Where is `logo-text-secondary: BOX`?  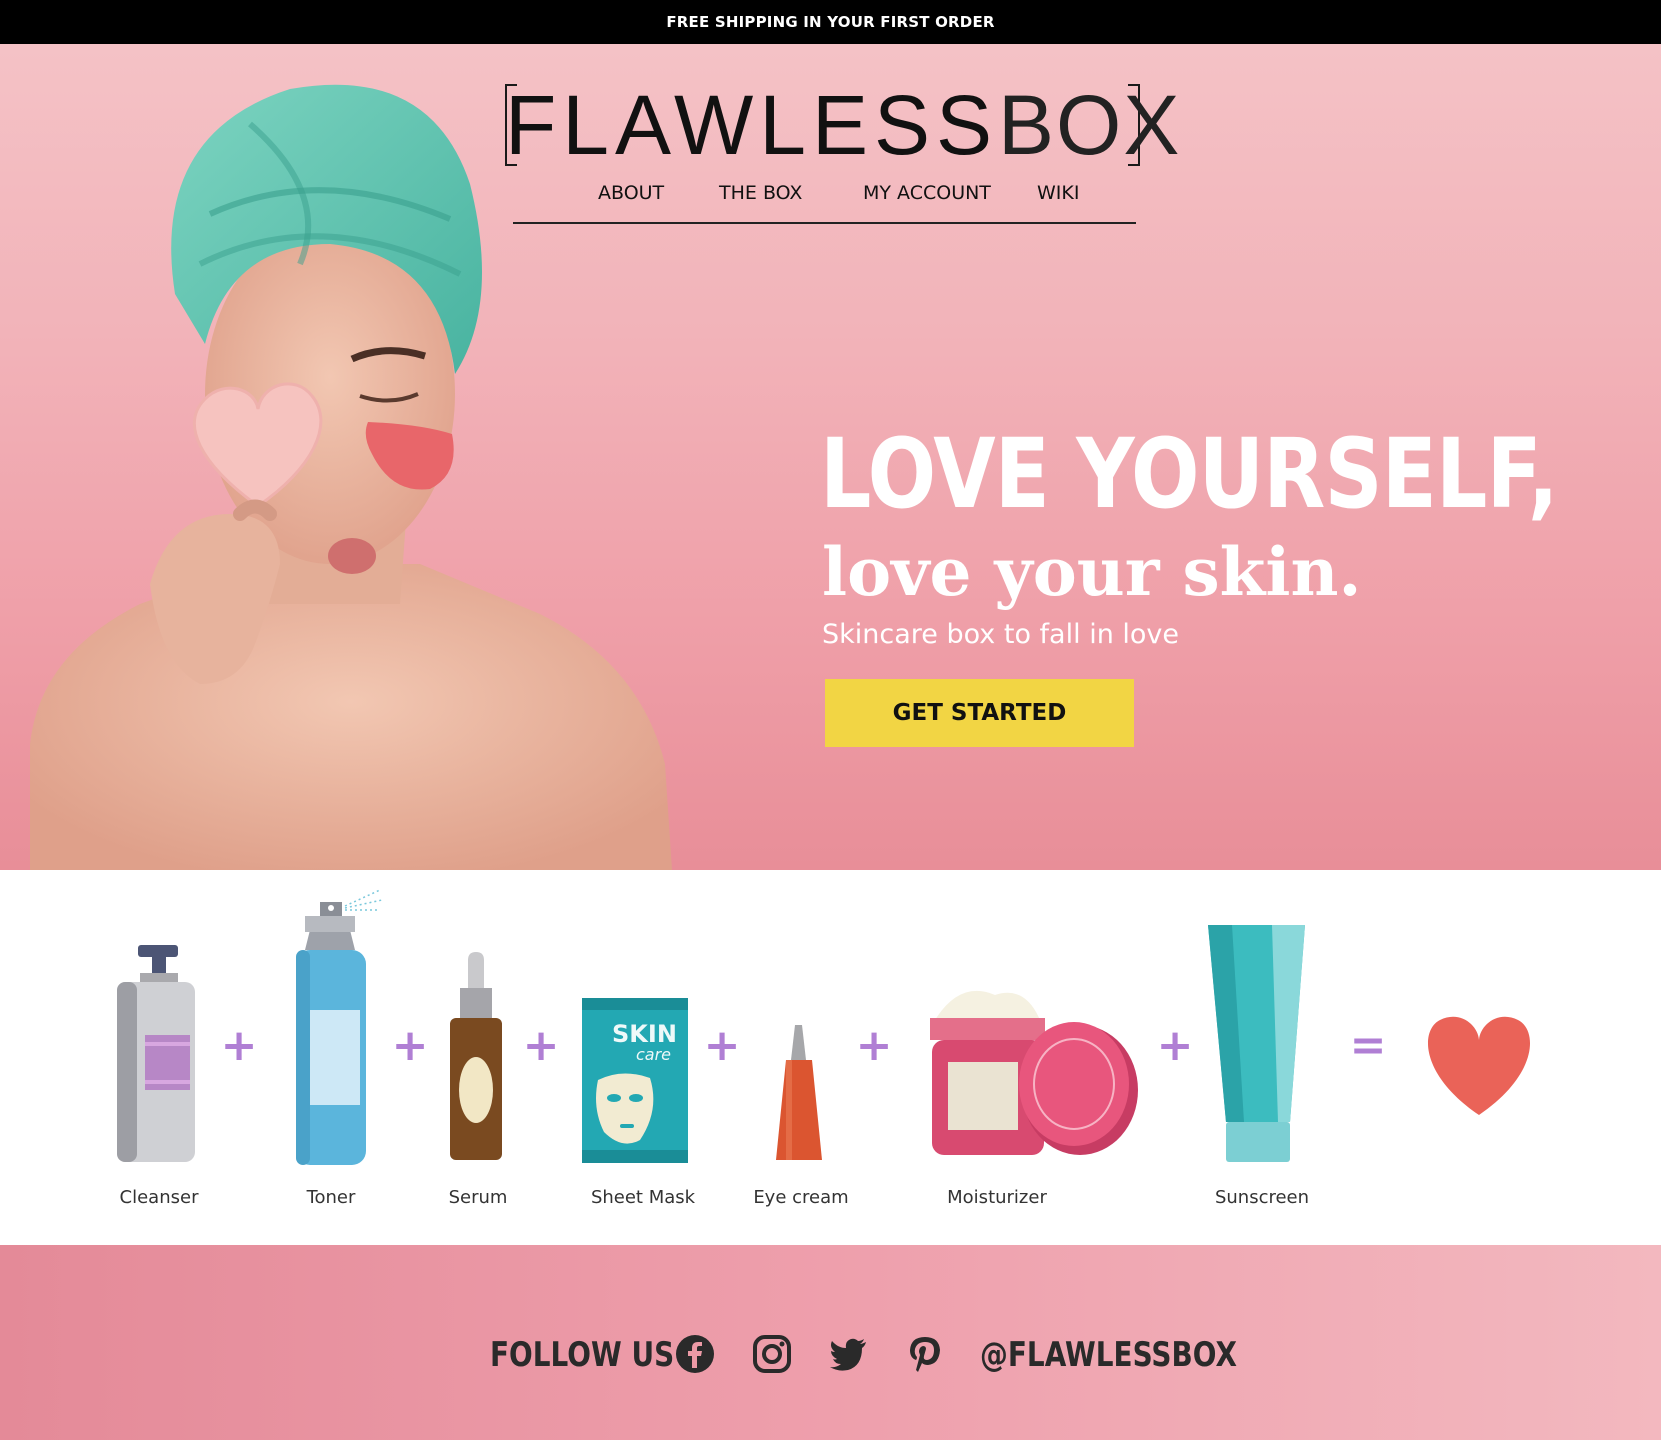
logo-text-secondary: BOX is located at coordinates (1090, 125).